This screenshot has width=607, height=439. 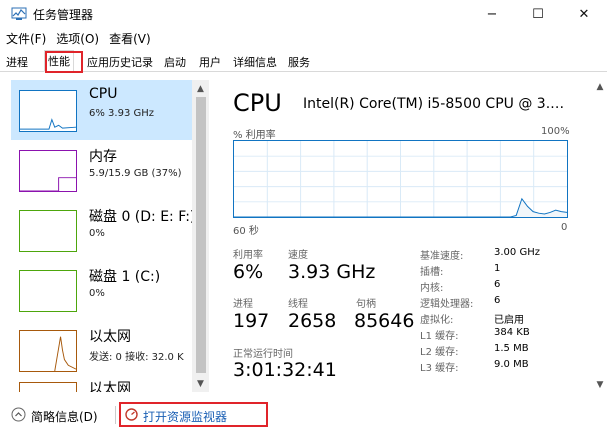 I want to click on resource-item: 磁盘 0 (D: E: F:) 0%, so click(x=105, y=230).